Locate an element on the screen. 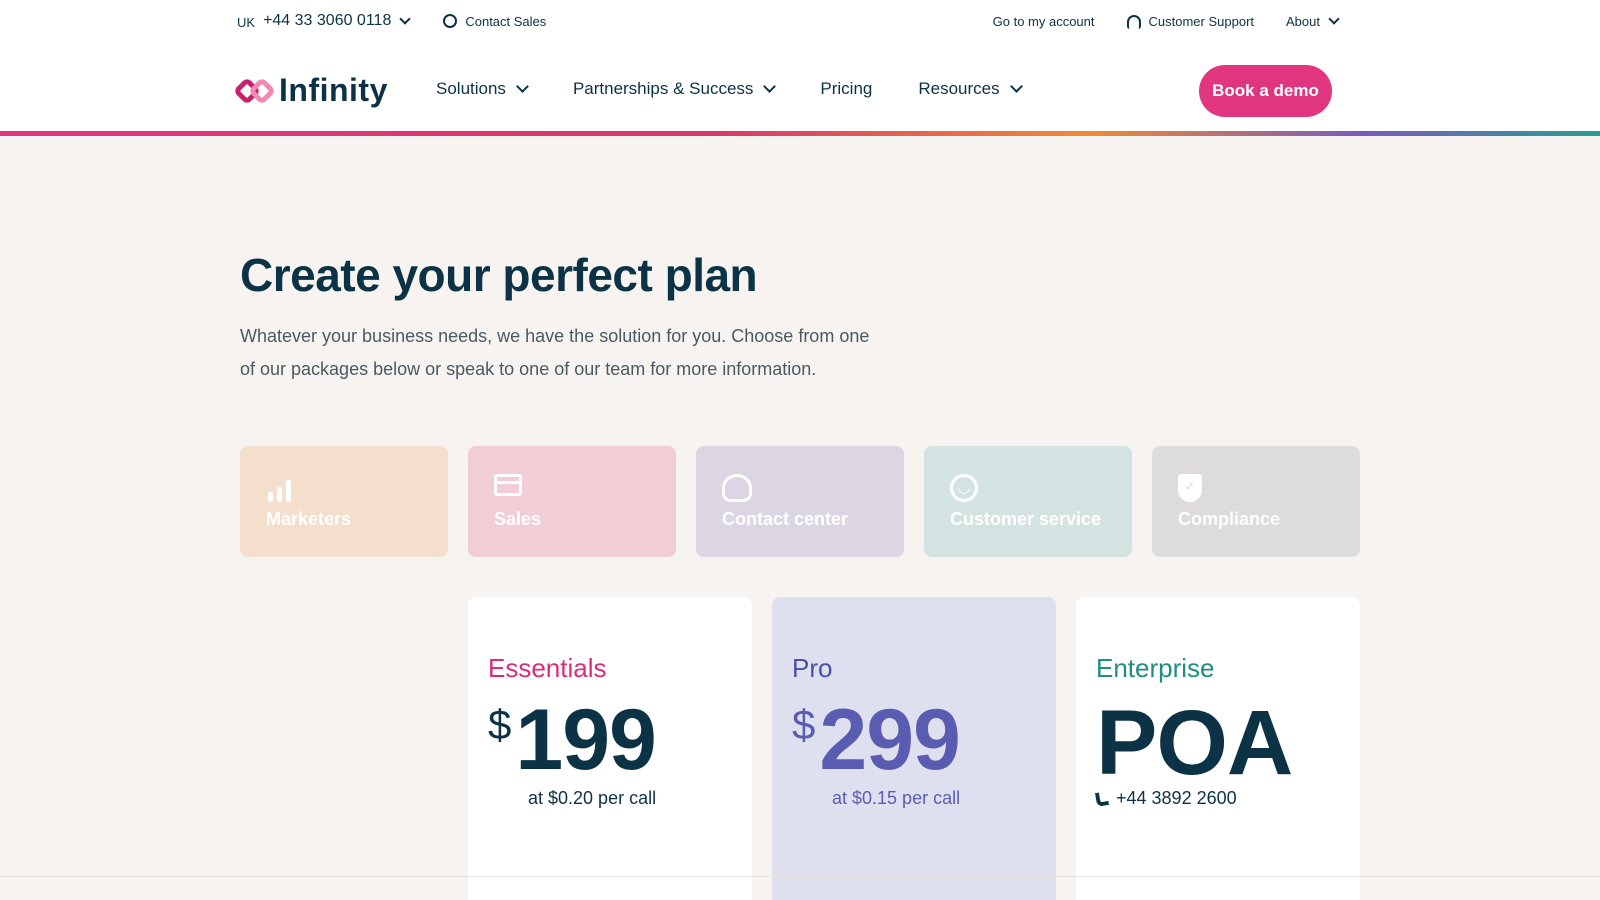  plan-card-essentials: Essentials $ 199 at $0.20 per call is located at coordinates (610, 748).